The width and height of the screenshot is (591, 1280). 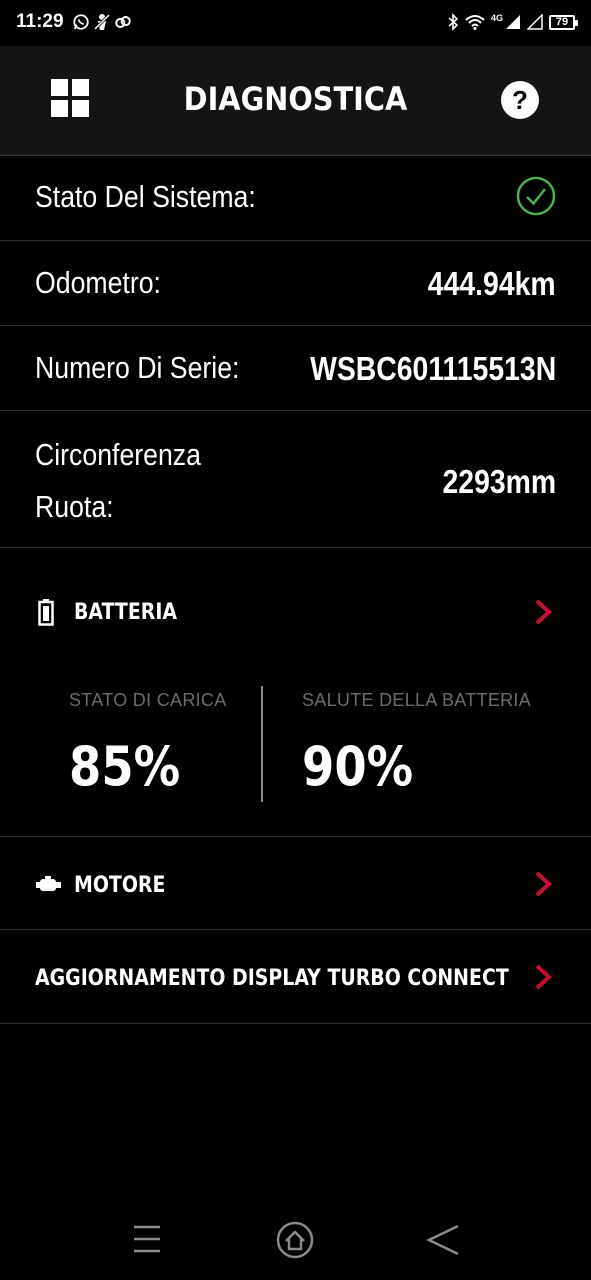 What do you see at coordinates (137, 367) in the screenshot?
I see `serial-number-label: Numero Di Serie:` at bounding box center [137, 367].